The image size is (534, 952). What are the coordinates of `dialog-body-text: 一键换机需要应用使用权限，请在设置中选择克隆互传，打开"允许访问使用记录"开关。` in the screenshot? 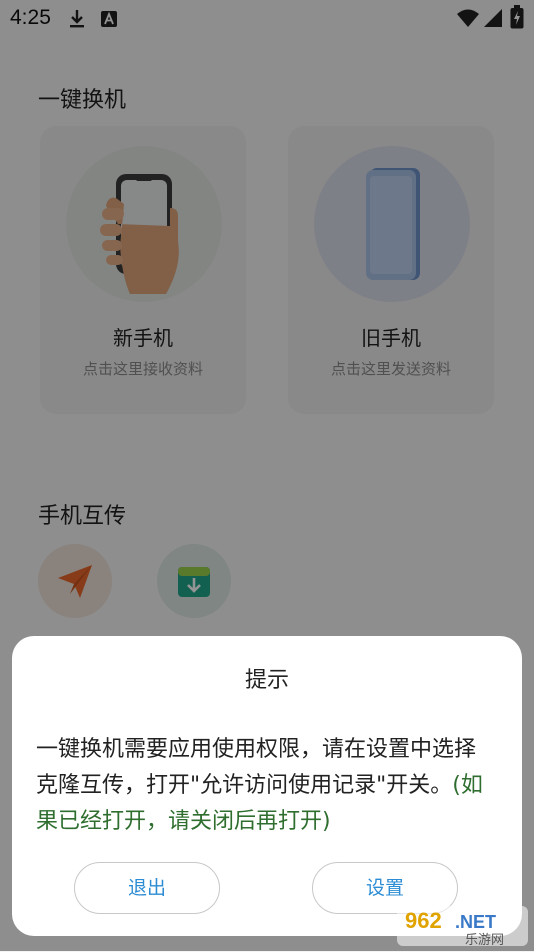 It's located at (256, 767).